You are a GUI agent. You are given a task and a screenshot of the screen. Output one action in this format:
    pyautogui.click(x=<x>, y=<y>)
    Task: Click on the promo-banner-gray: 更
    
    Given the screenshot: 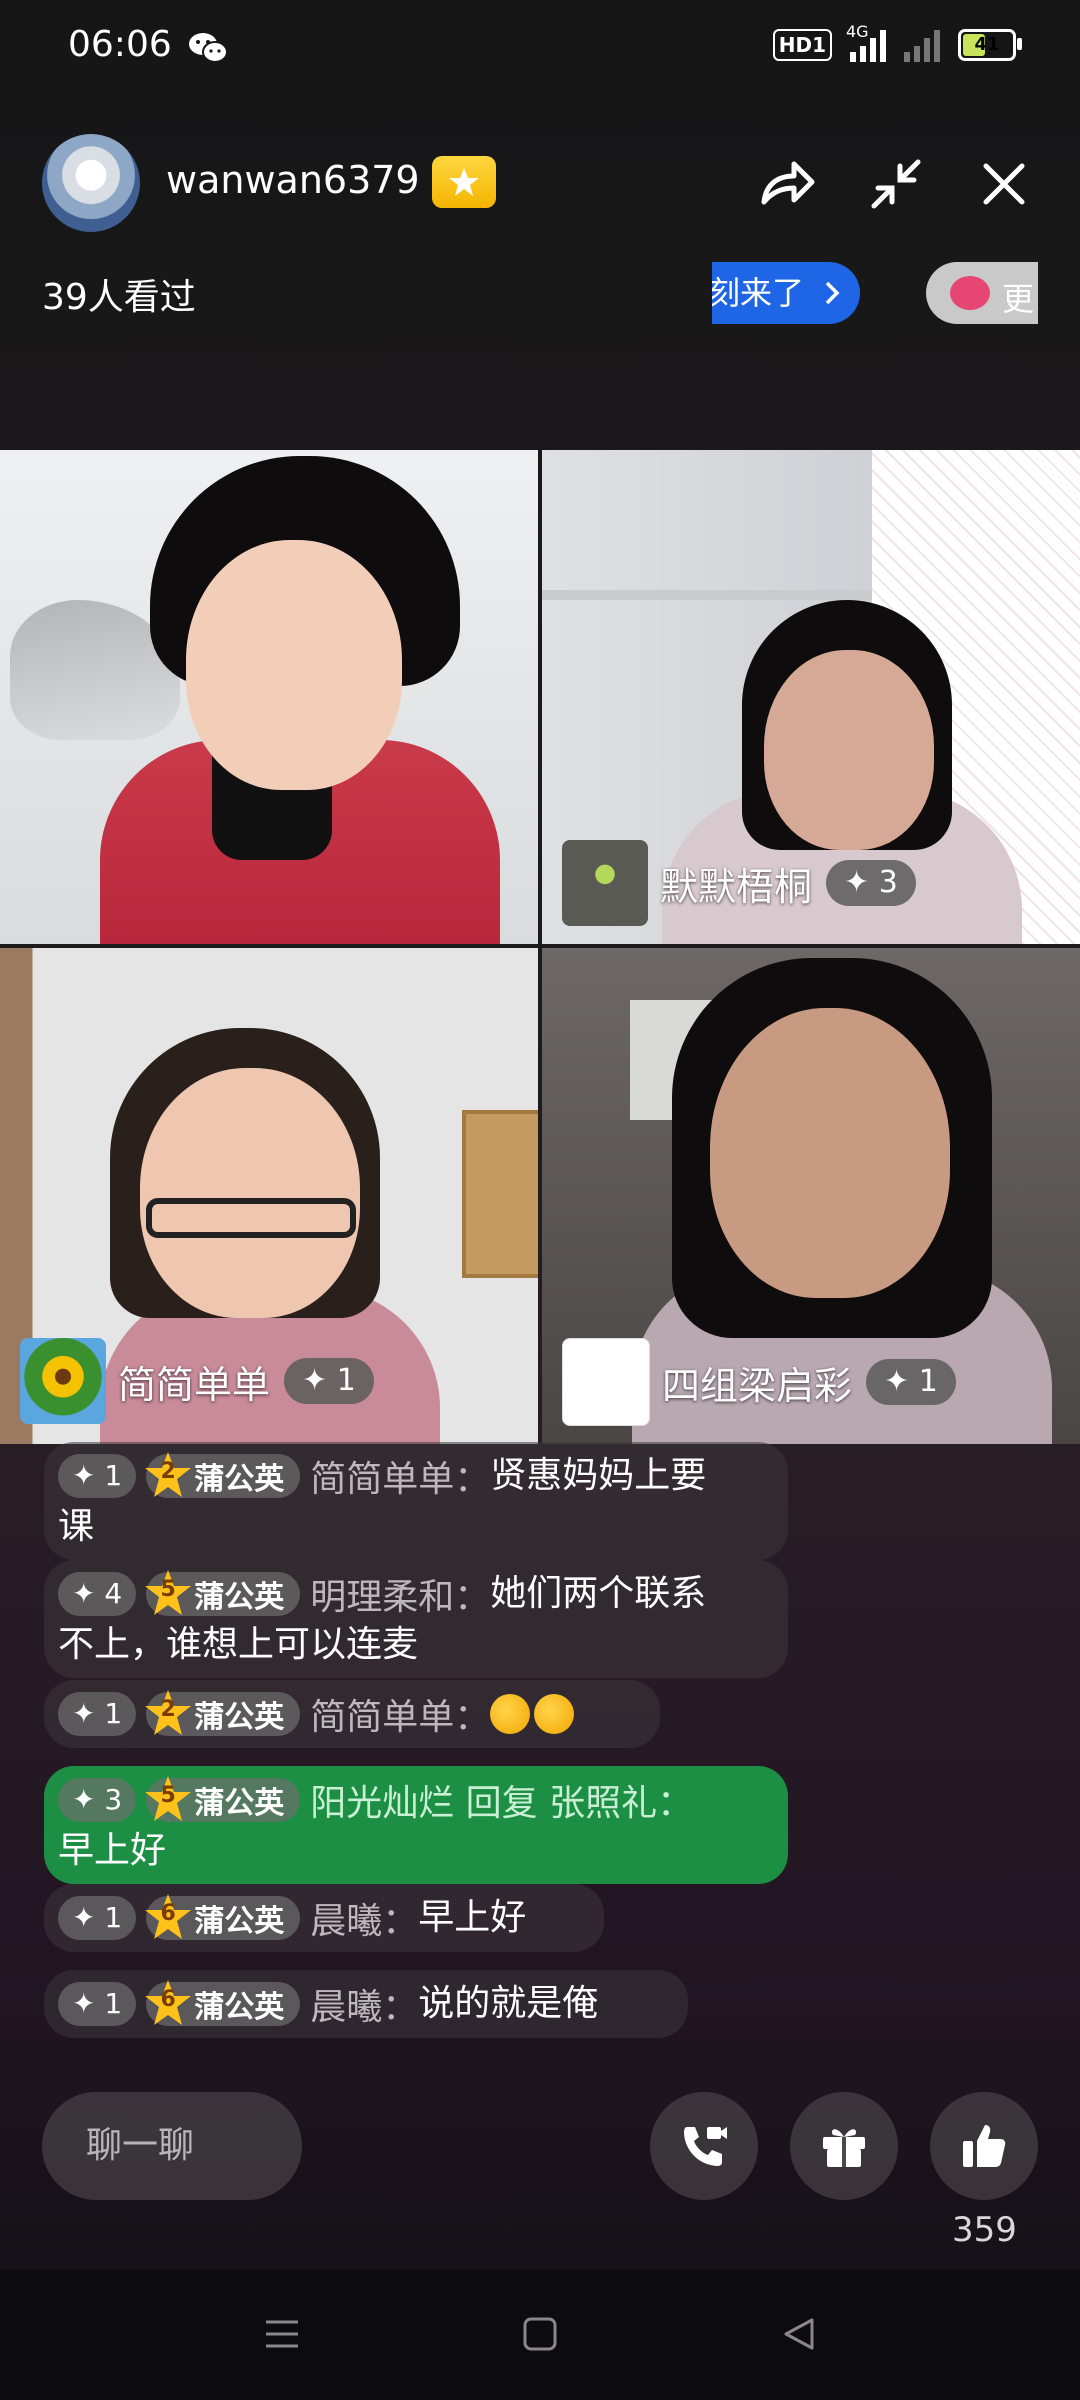 What is the action you would take?
    pyautogui.click(x=982, y=293)
    